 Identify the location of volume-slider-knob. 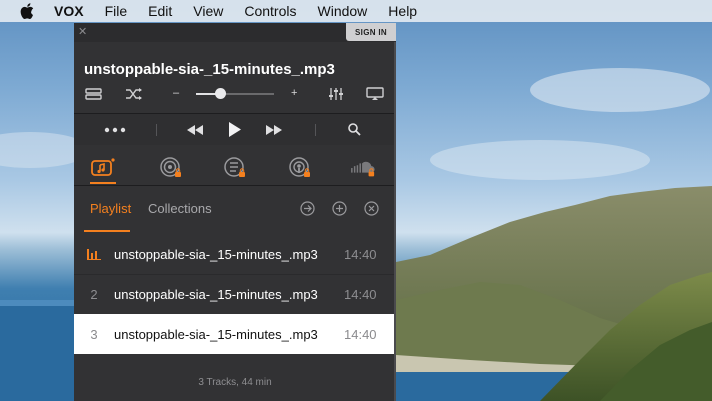
(221, 93).